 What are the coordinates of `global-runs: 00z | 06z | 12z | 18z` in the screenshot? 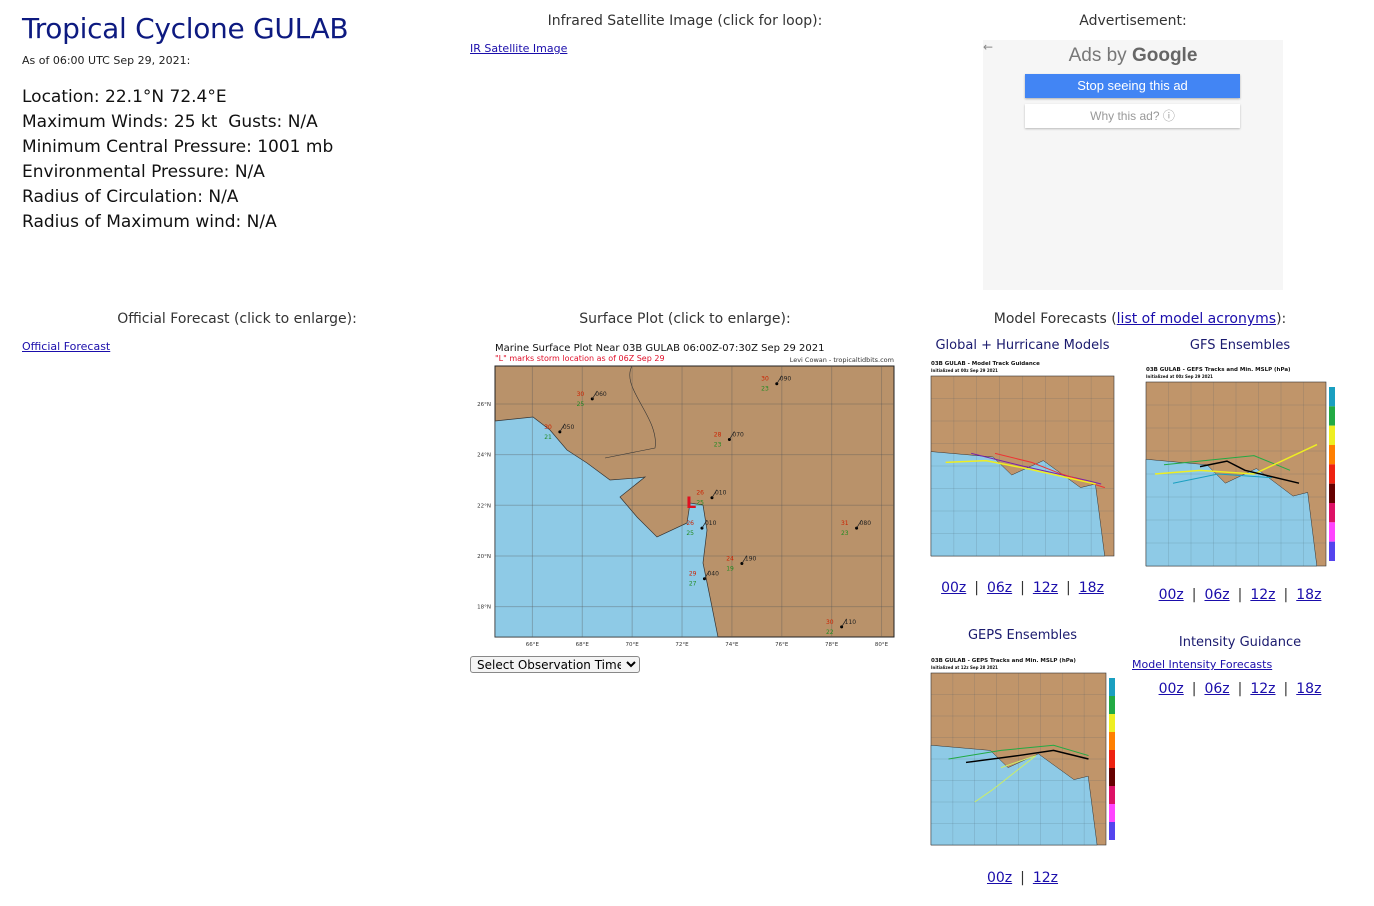 It's located at (1022, 588).